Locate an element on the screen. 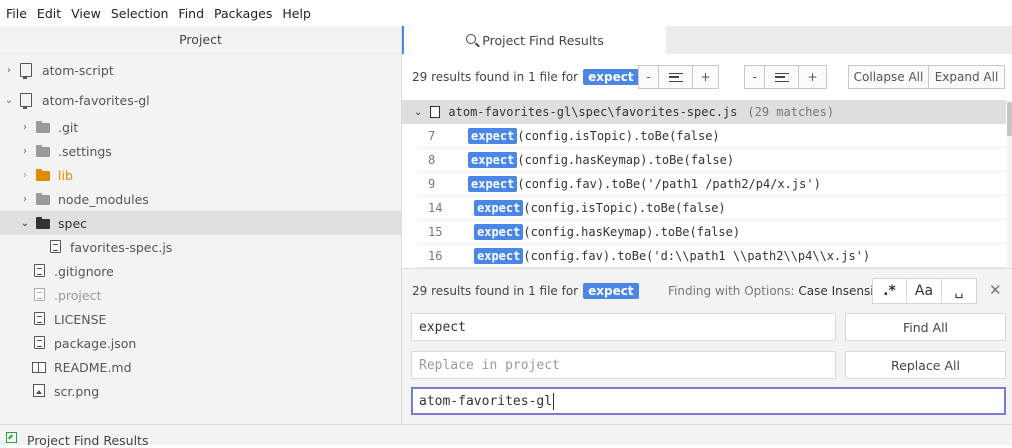 The height and width of the screenshot is (448, 1012). results-summary-text: 29 results found in 1 file for is located at coordinates (495, 77).